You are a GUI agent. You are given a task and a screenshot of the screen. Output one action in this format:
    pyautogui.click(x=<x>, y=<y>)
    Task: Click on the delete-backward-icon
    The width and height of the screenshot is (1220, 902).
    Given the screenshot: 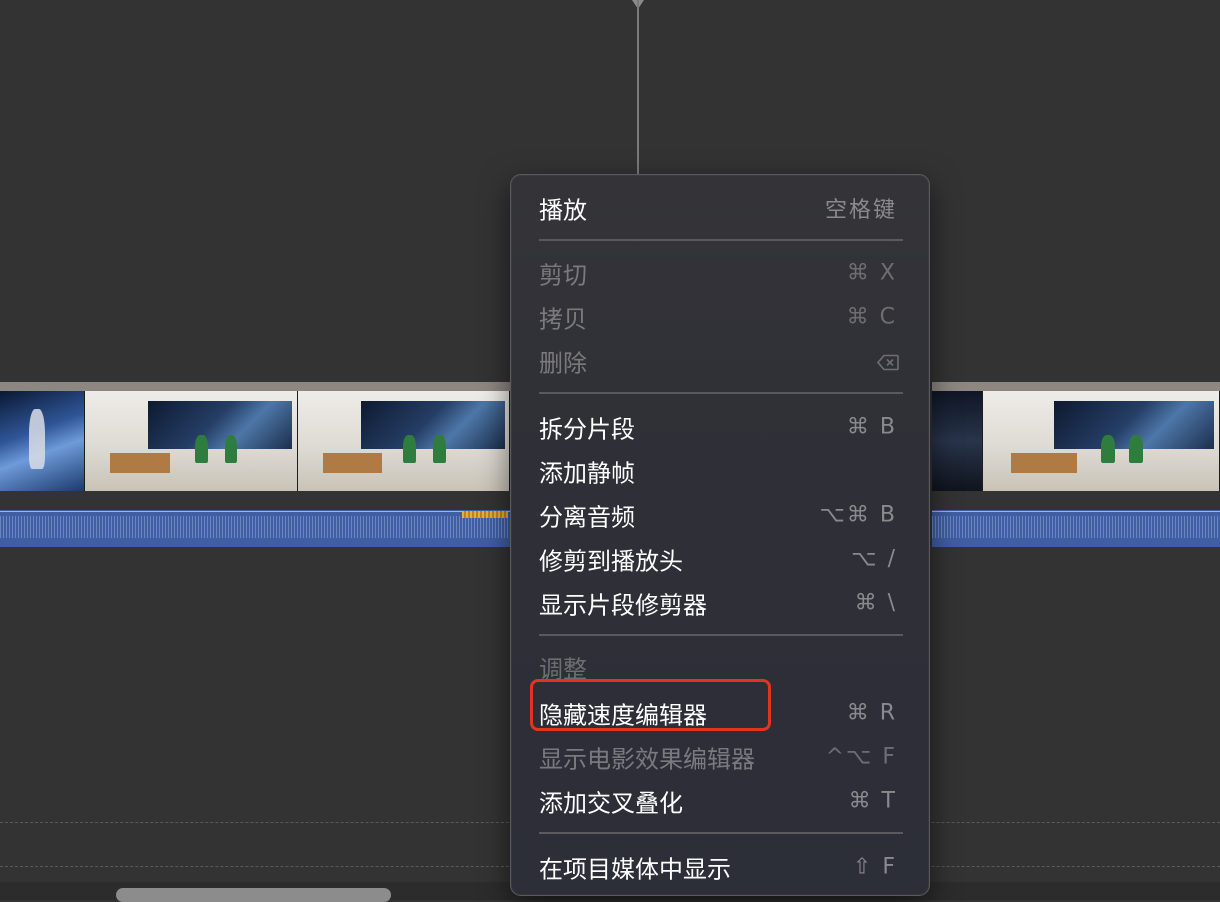 What is the action you would take?
    pyautogui.click(x=888, y=362)
    